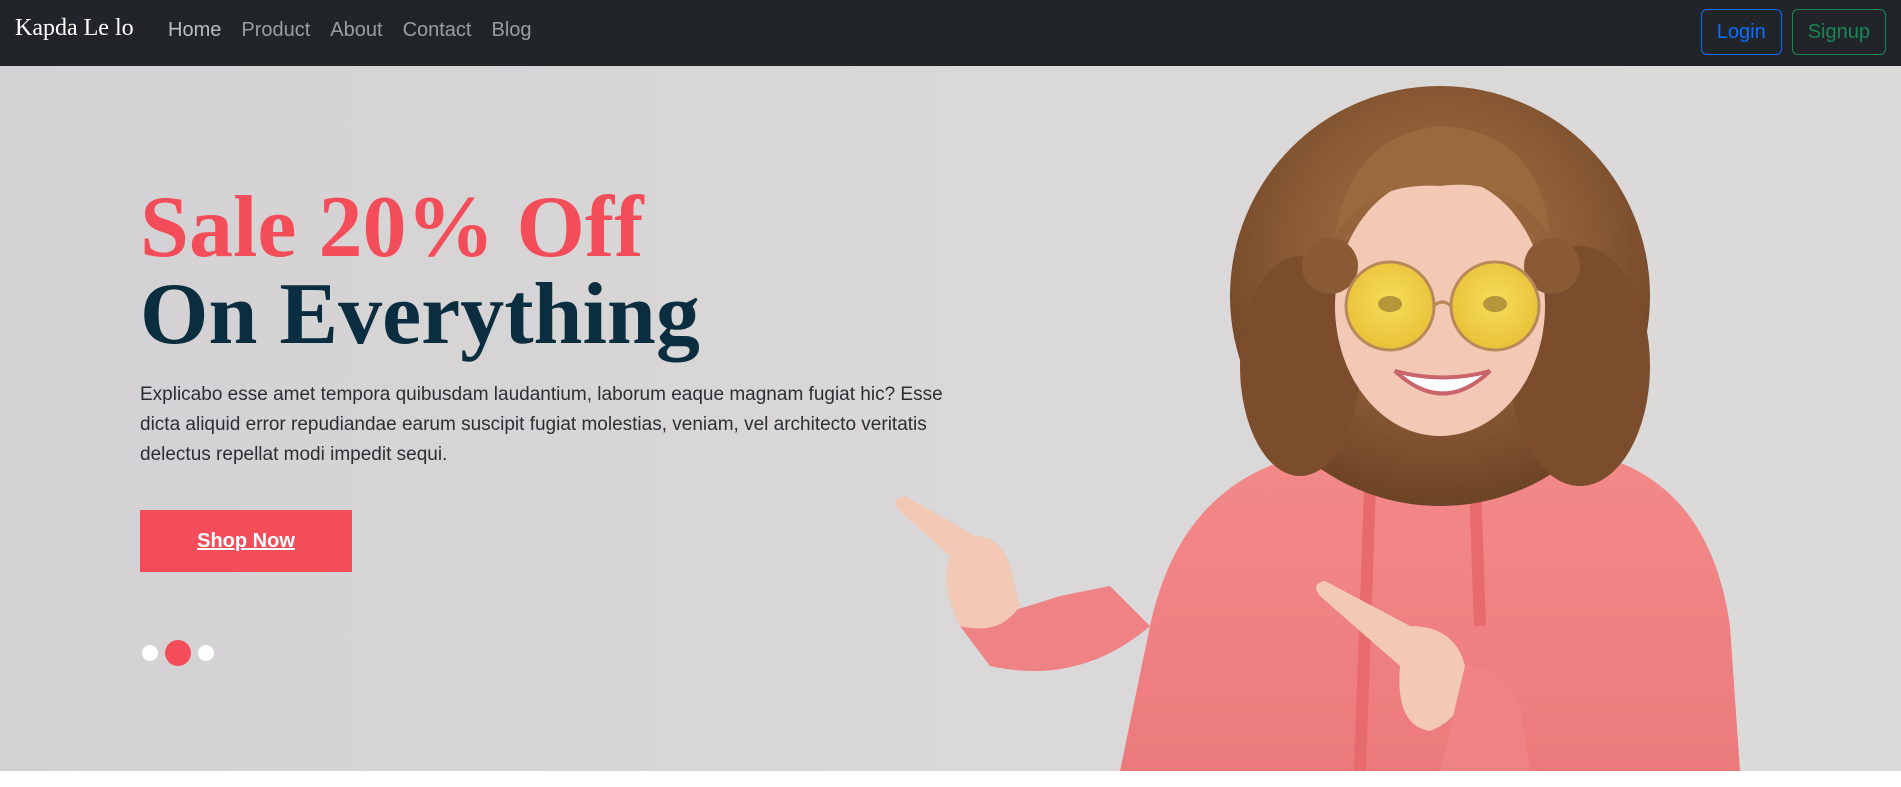  I want to click on auth-buttons: Login Signup, so click(1793, 32).